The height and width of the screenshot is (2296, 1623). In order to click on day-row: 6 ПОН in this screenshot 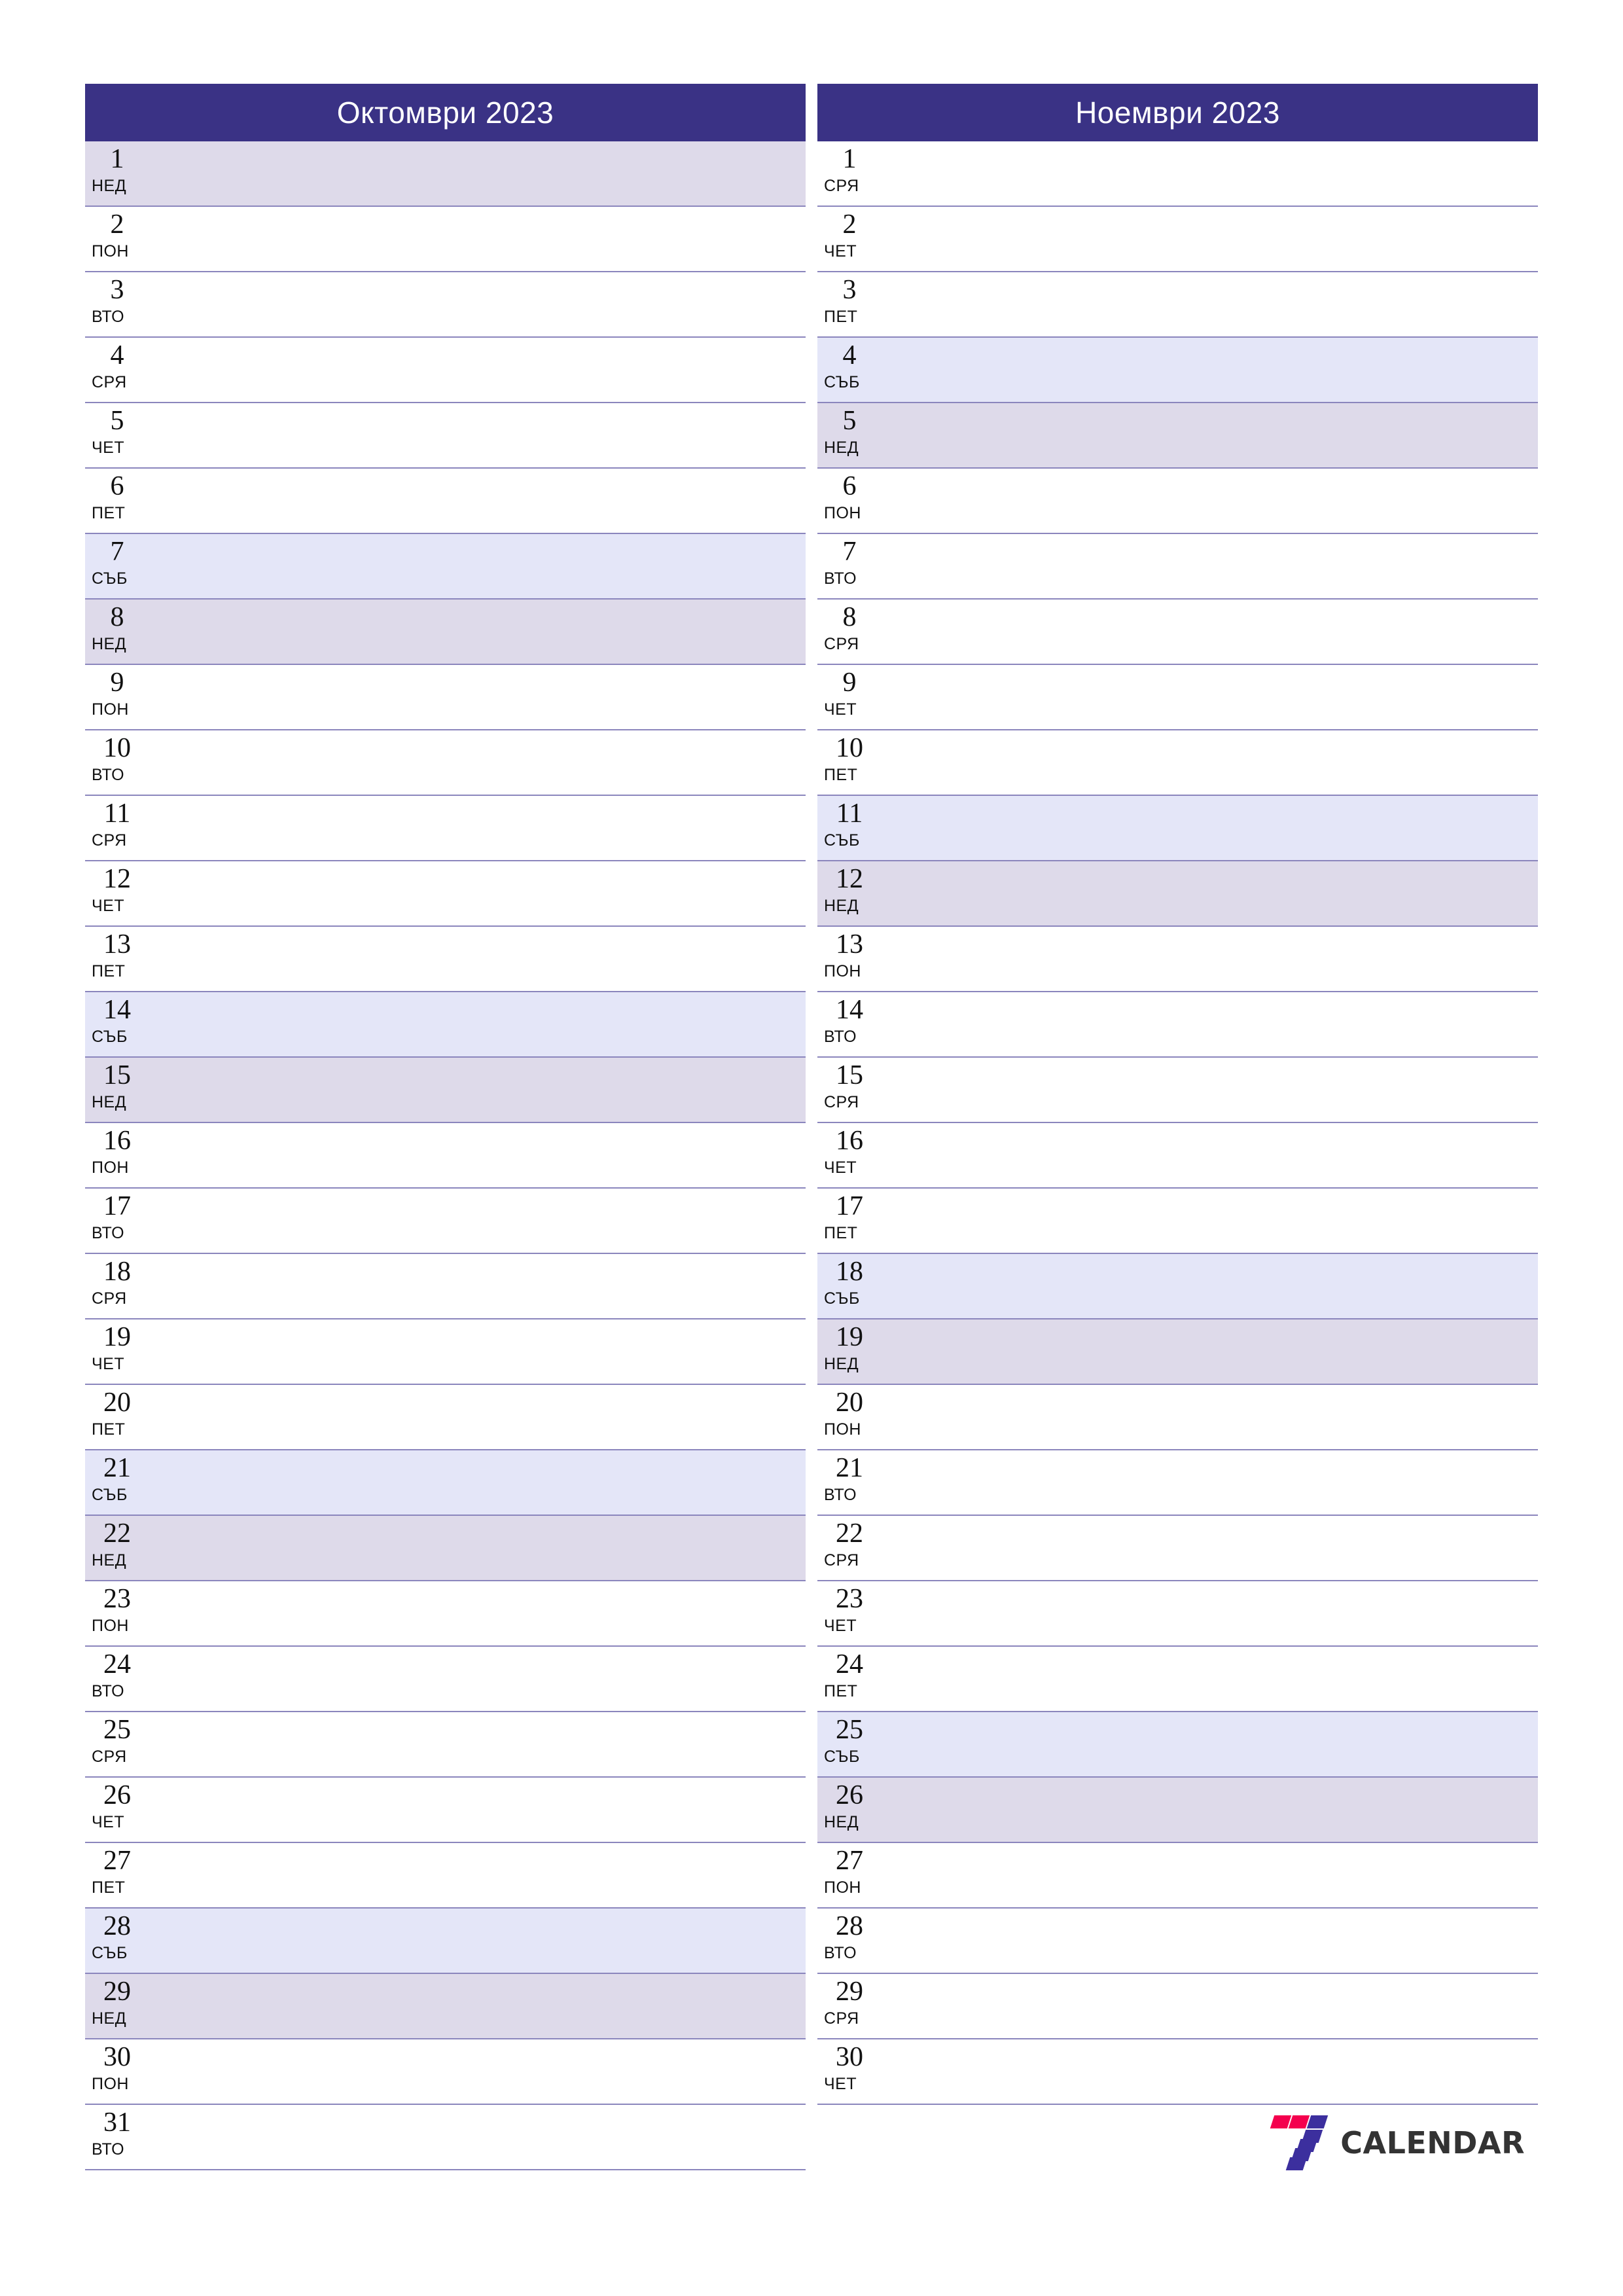, I will do `click(1177, 501)`.